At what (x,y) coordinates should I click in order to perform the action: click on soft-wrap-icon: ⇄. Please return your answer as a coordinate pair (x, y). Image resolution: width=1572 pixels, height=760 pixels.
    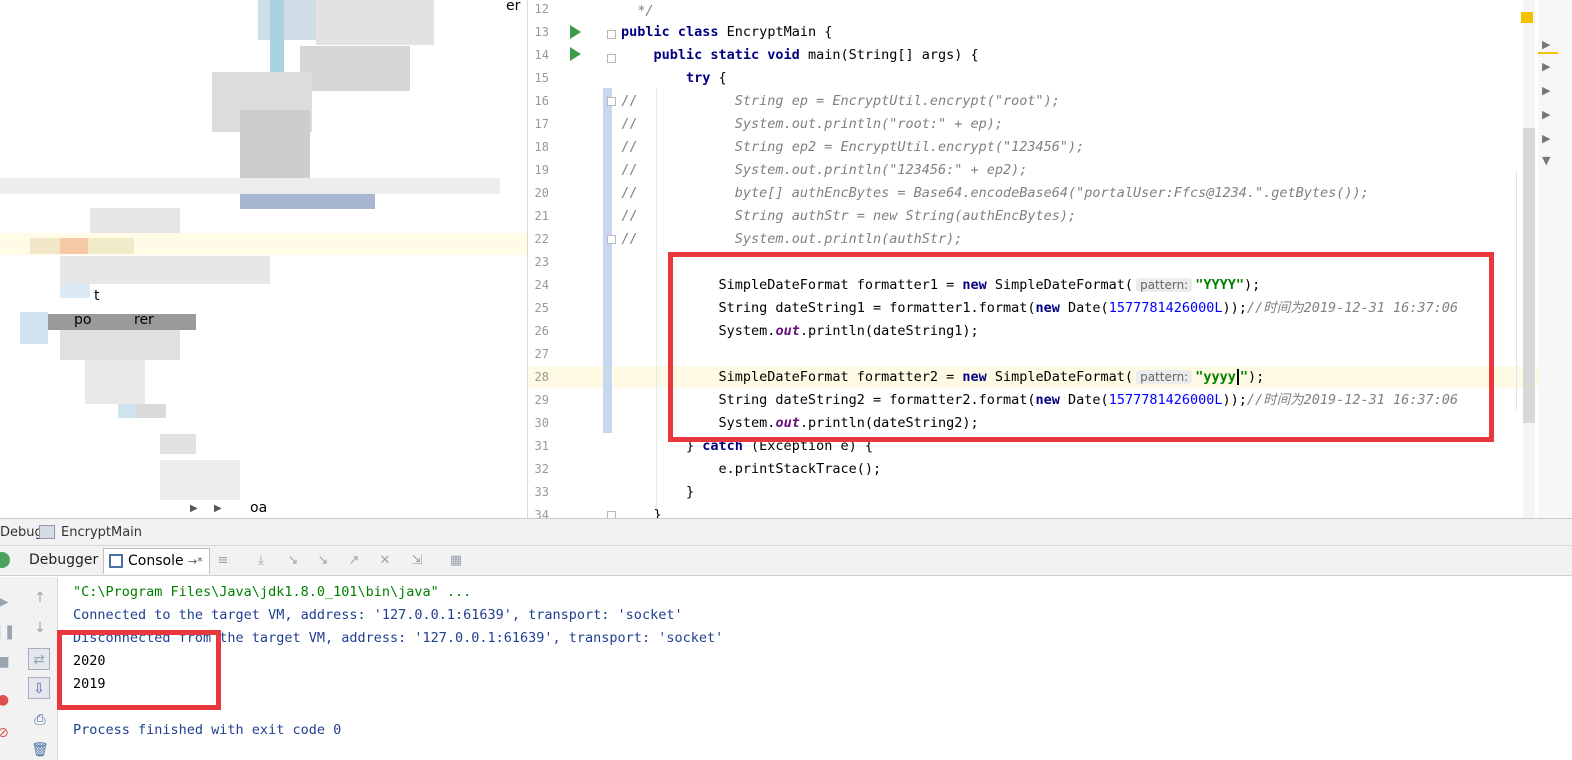
    Looking at the image, I should click on (39, 659).